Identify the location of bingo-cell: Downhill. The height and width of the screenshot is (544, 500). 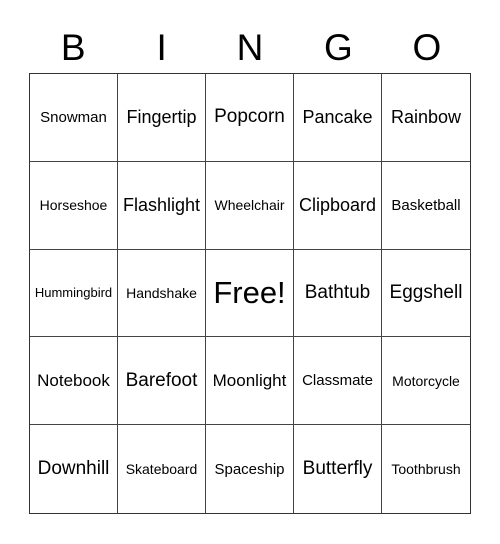
(74, 469).